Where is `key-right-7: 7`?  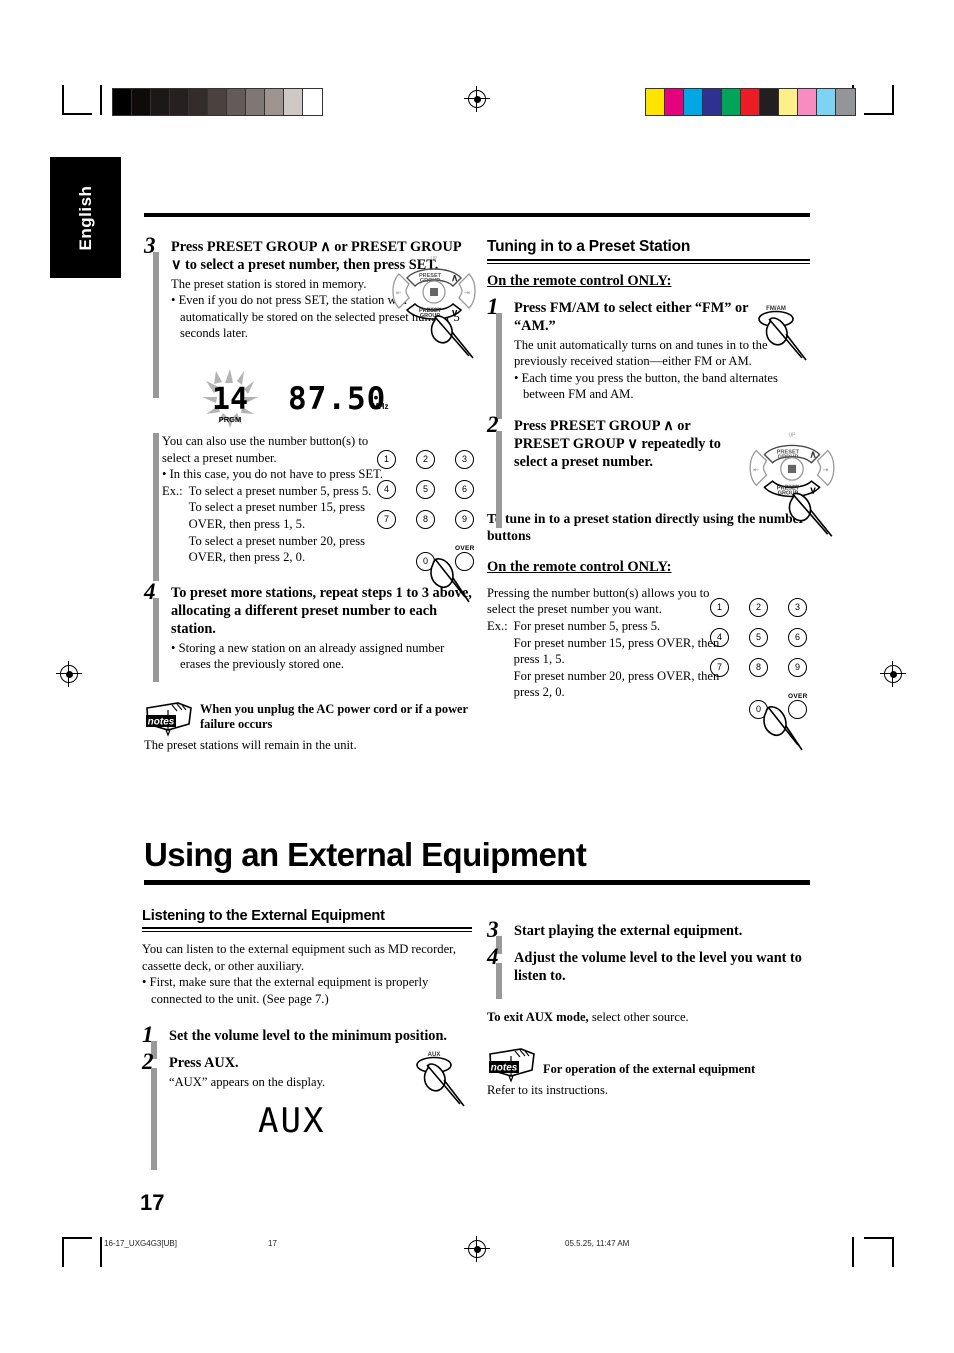
key-right-7: 7 is located at coordinates (719, 667).